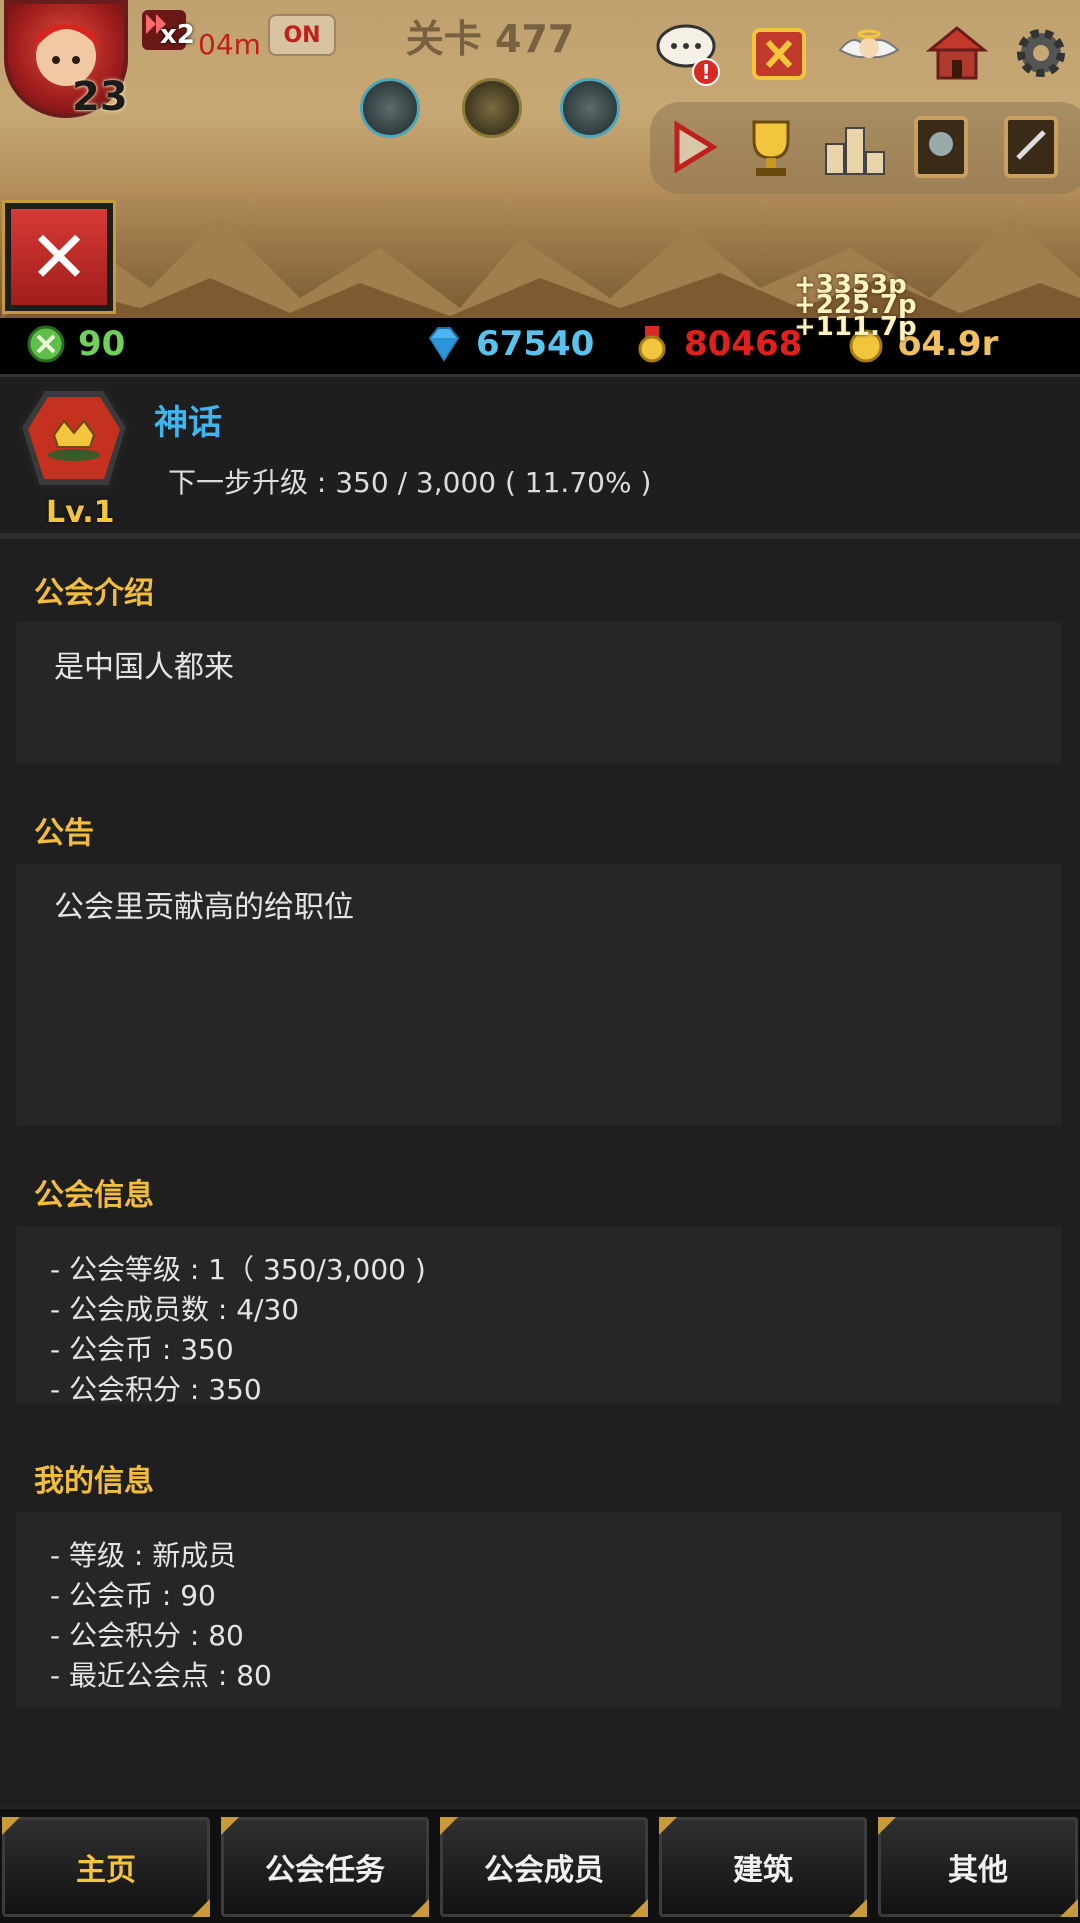 The height and width of the screenshot is (1923, 1080). I want to click on medal-value: 80468, so click(743, 344).